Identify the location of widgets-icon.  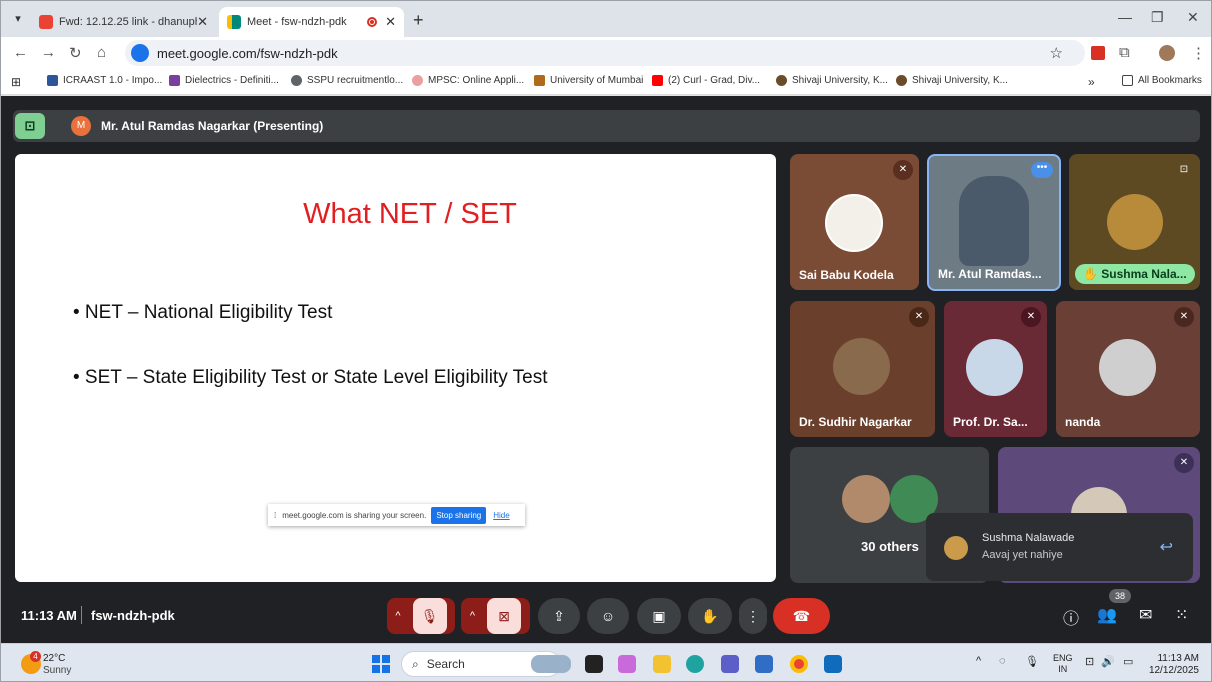
(551, 664).